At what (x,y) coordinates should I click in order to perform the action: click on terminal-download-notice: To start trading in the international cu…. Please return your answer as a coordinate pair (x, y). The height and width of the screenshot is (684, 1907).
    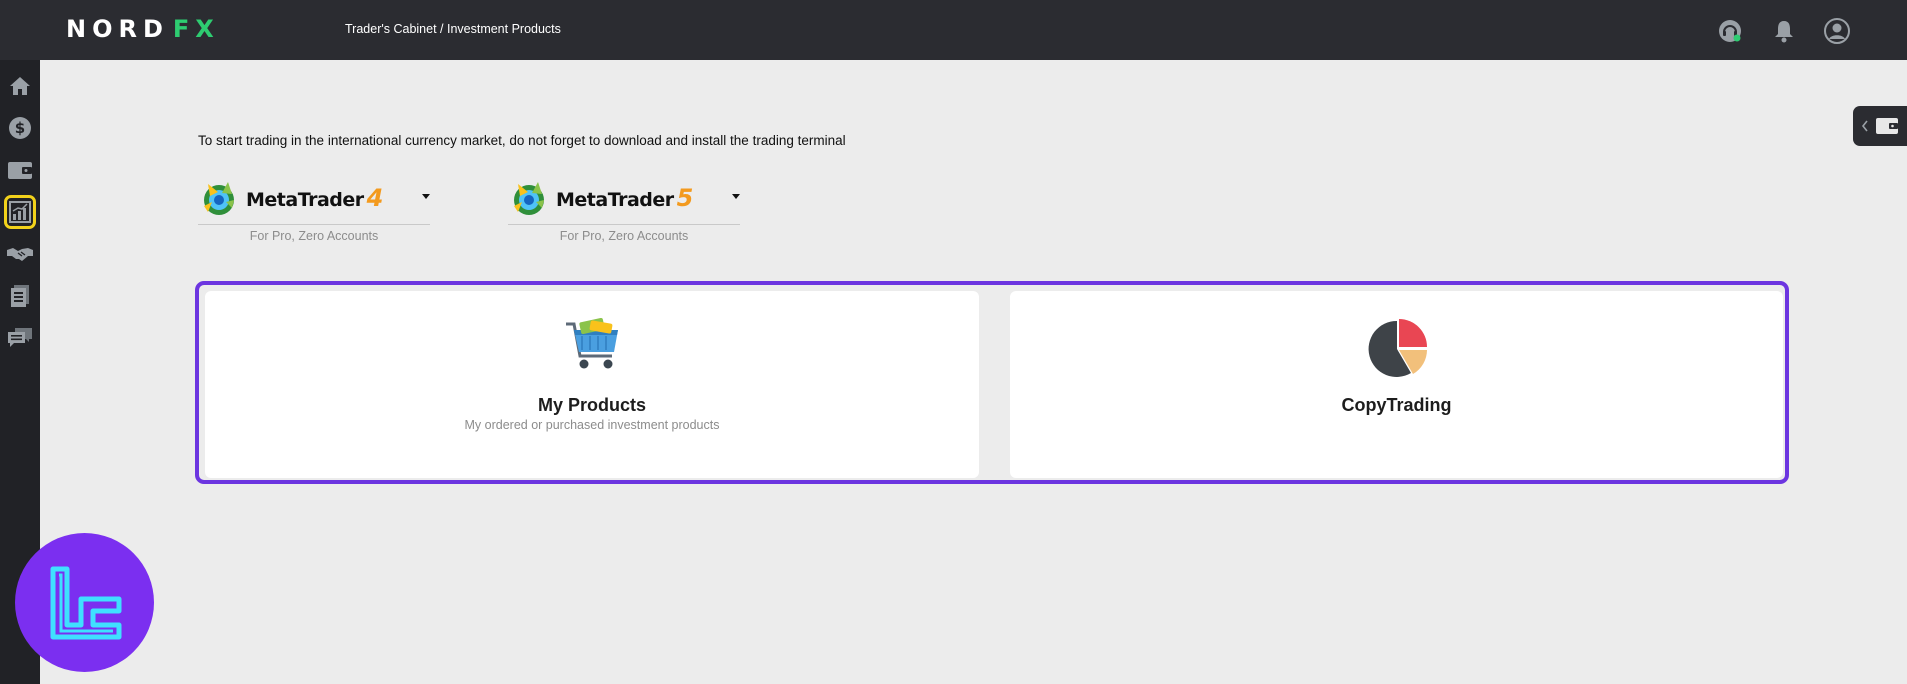
    Looking at the image, I should click on (522, 140).